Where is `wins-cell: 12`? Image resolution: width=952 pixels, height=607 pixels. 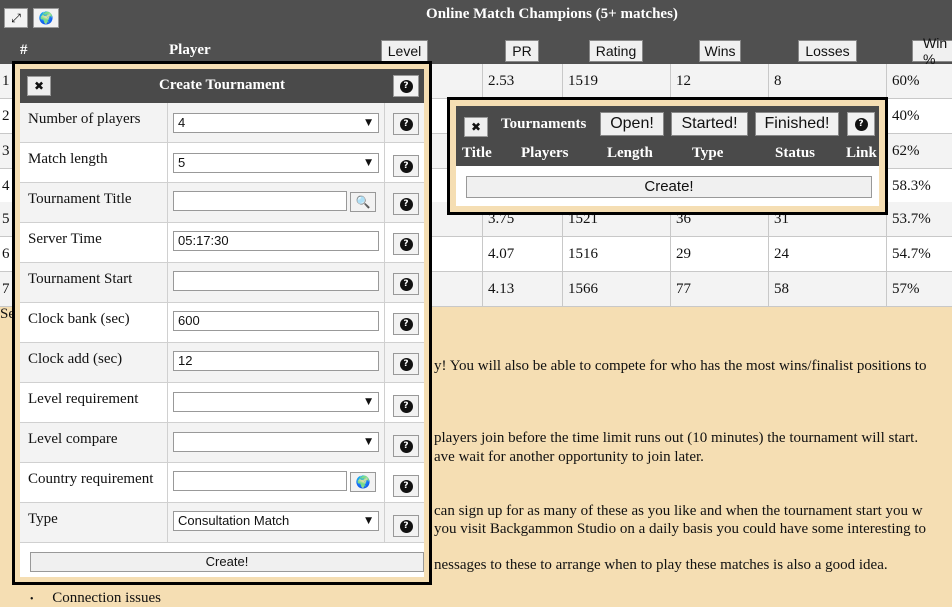 wins-cell: 12 is located at coordinates (719, 81).